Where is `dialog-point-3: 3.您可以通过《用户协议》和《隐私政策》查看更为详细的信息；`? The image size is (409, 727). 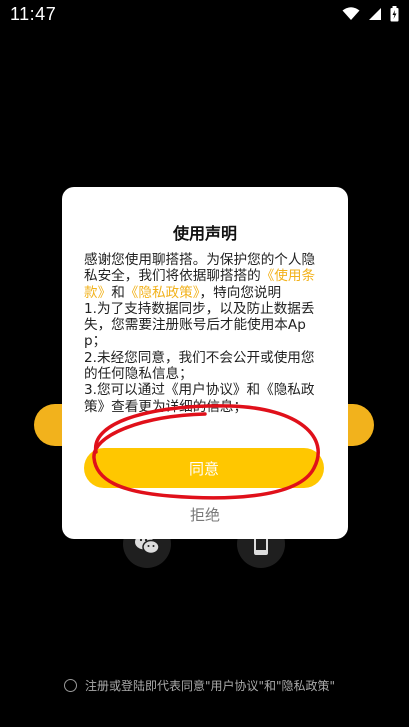
dialog-point-3: 3.您可以通过《用户协议》和《隐私政策》查看更为详细的信息； is located at coordinates (199, 398).